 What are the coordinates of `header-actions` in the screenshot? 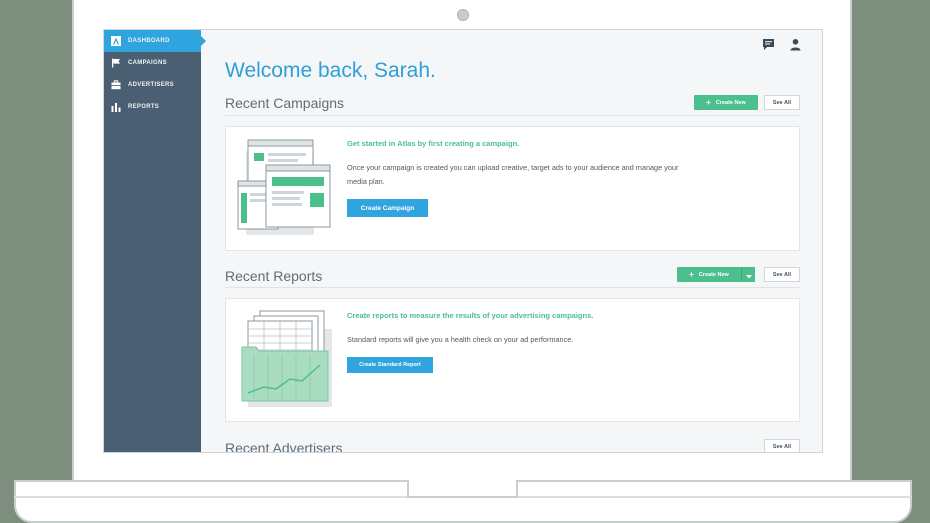 It's located at (782, 44).